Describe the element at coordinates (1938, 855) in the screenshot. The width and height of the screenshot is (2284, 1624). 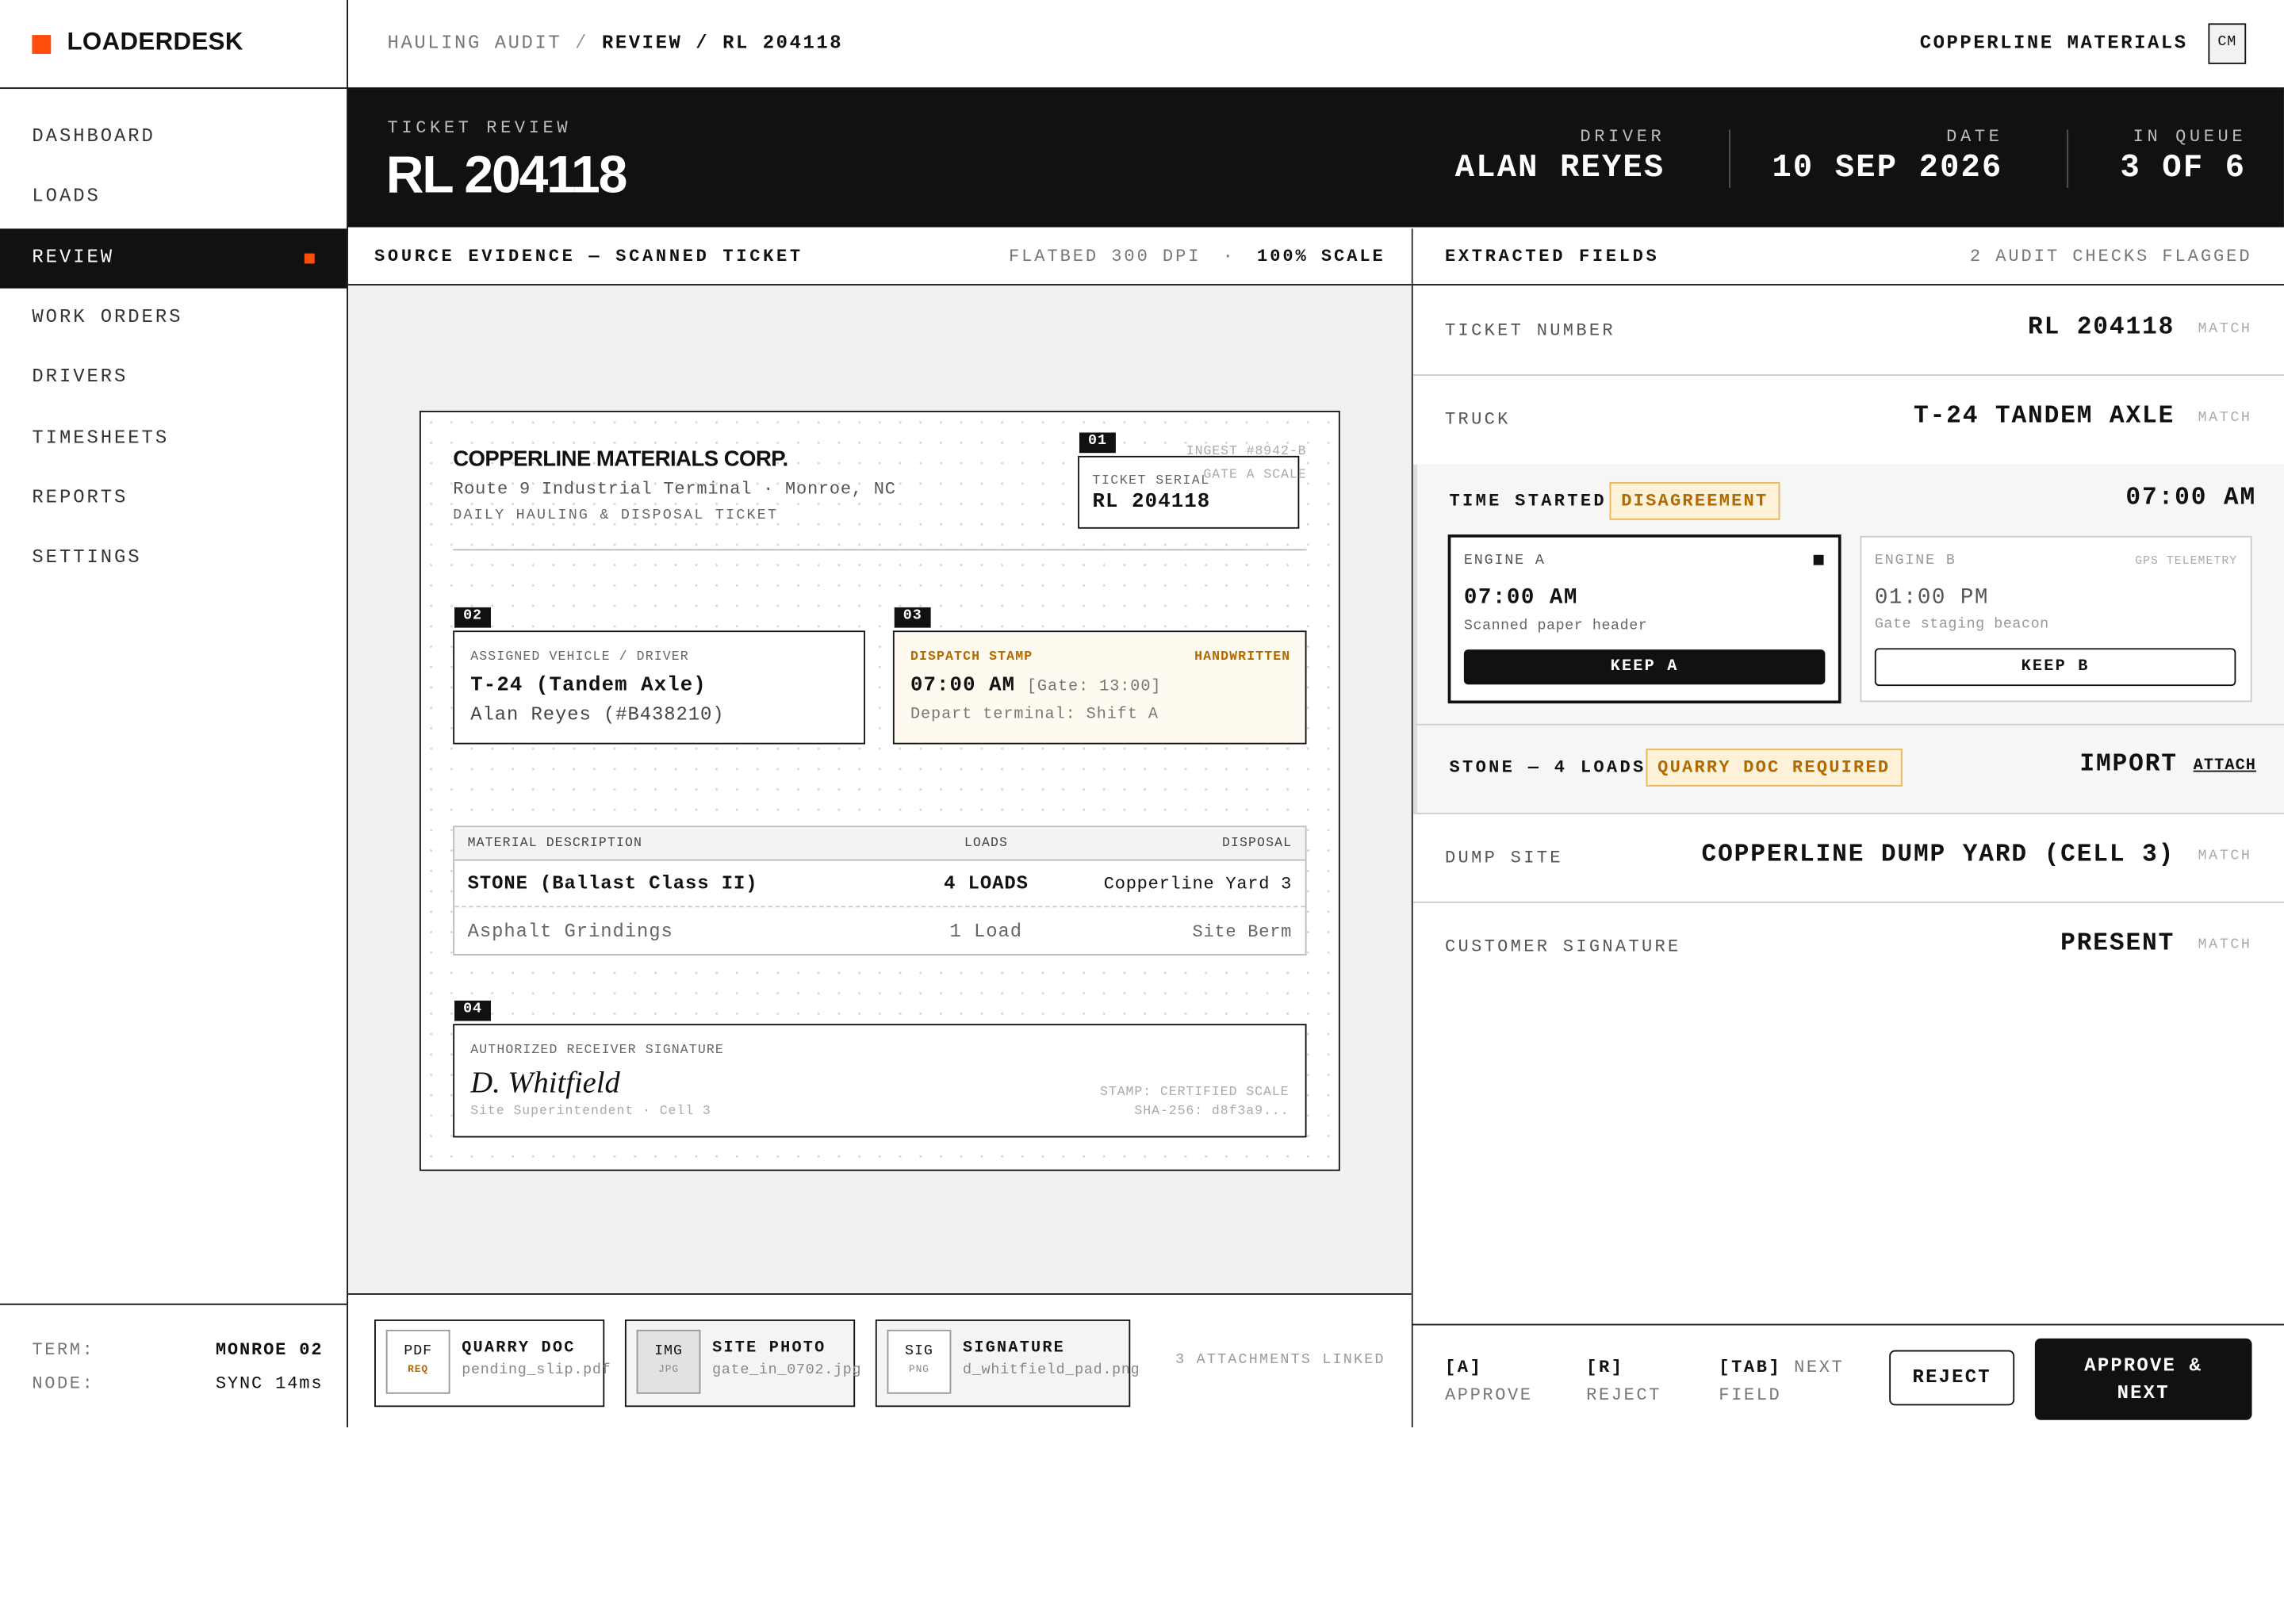
I see `field-value: COPPERLINE DUMP YARD (CELL 3)` at that location.